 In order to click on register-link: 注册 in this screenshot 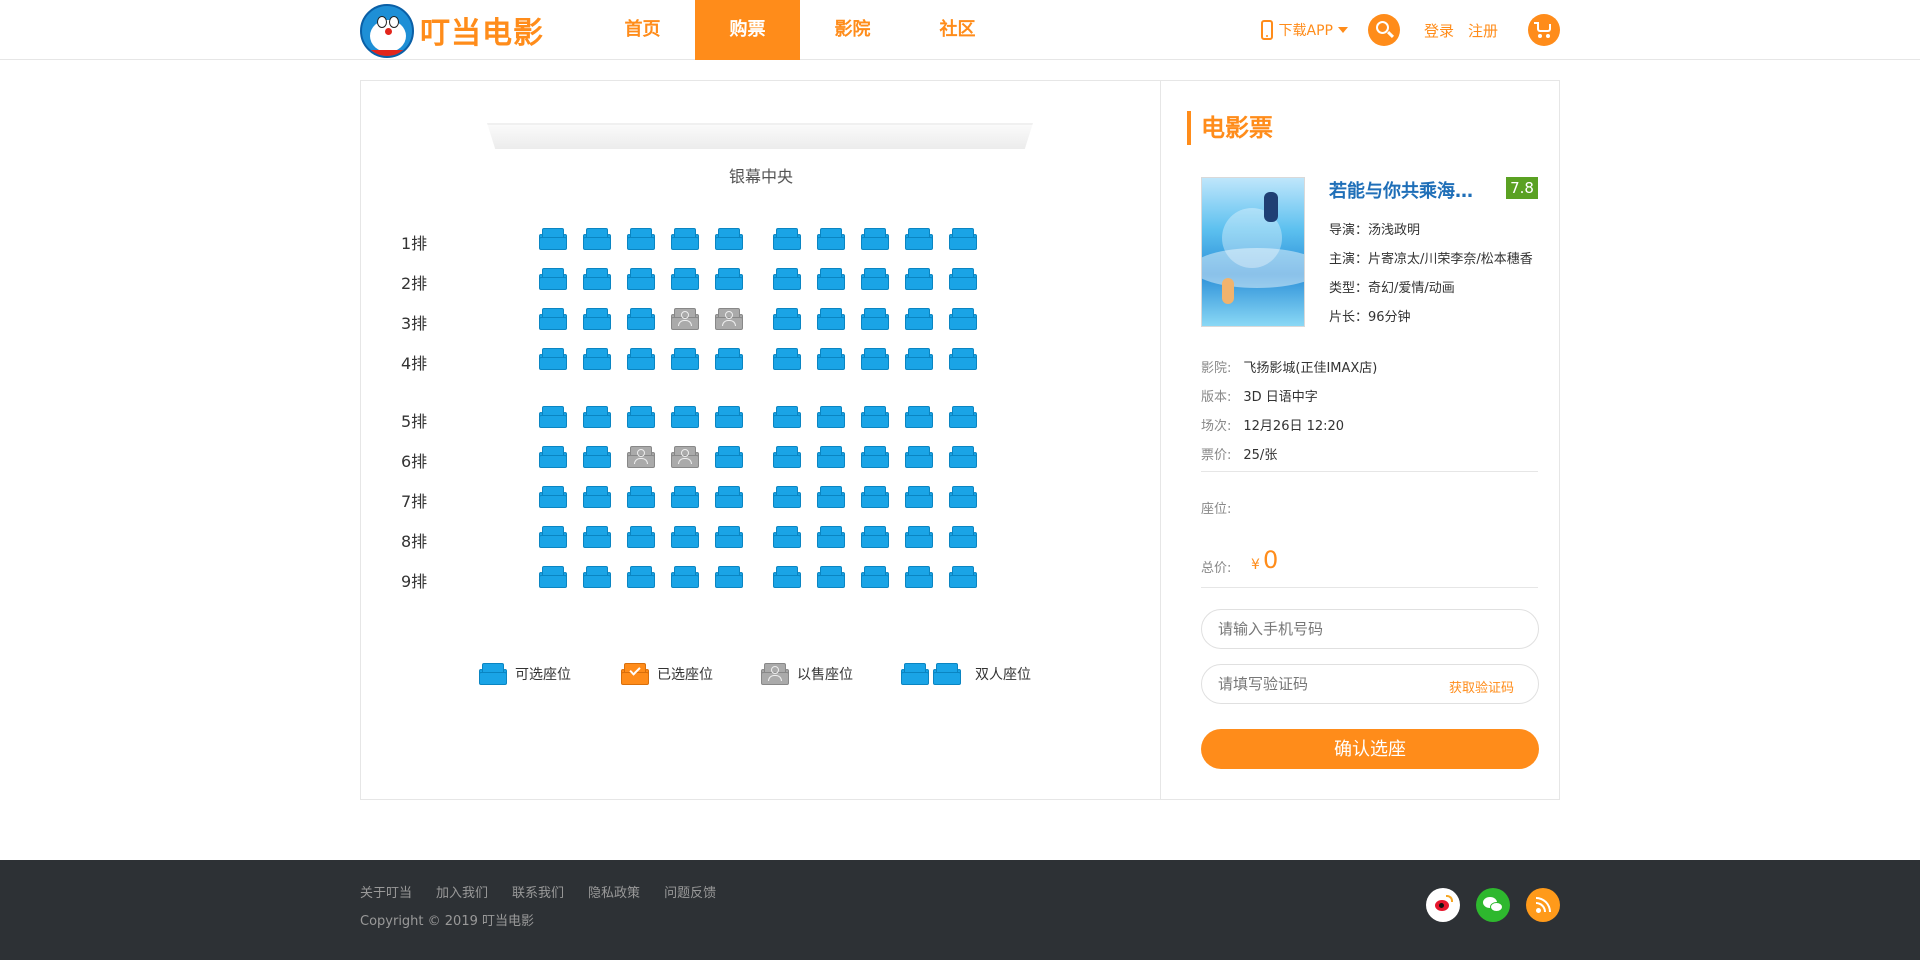, I will do `click(1483, 30)`.